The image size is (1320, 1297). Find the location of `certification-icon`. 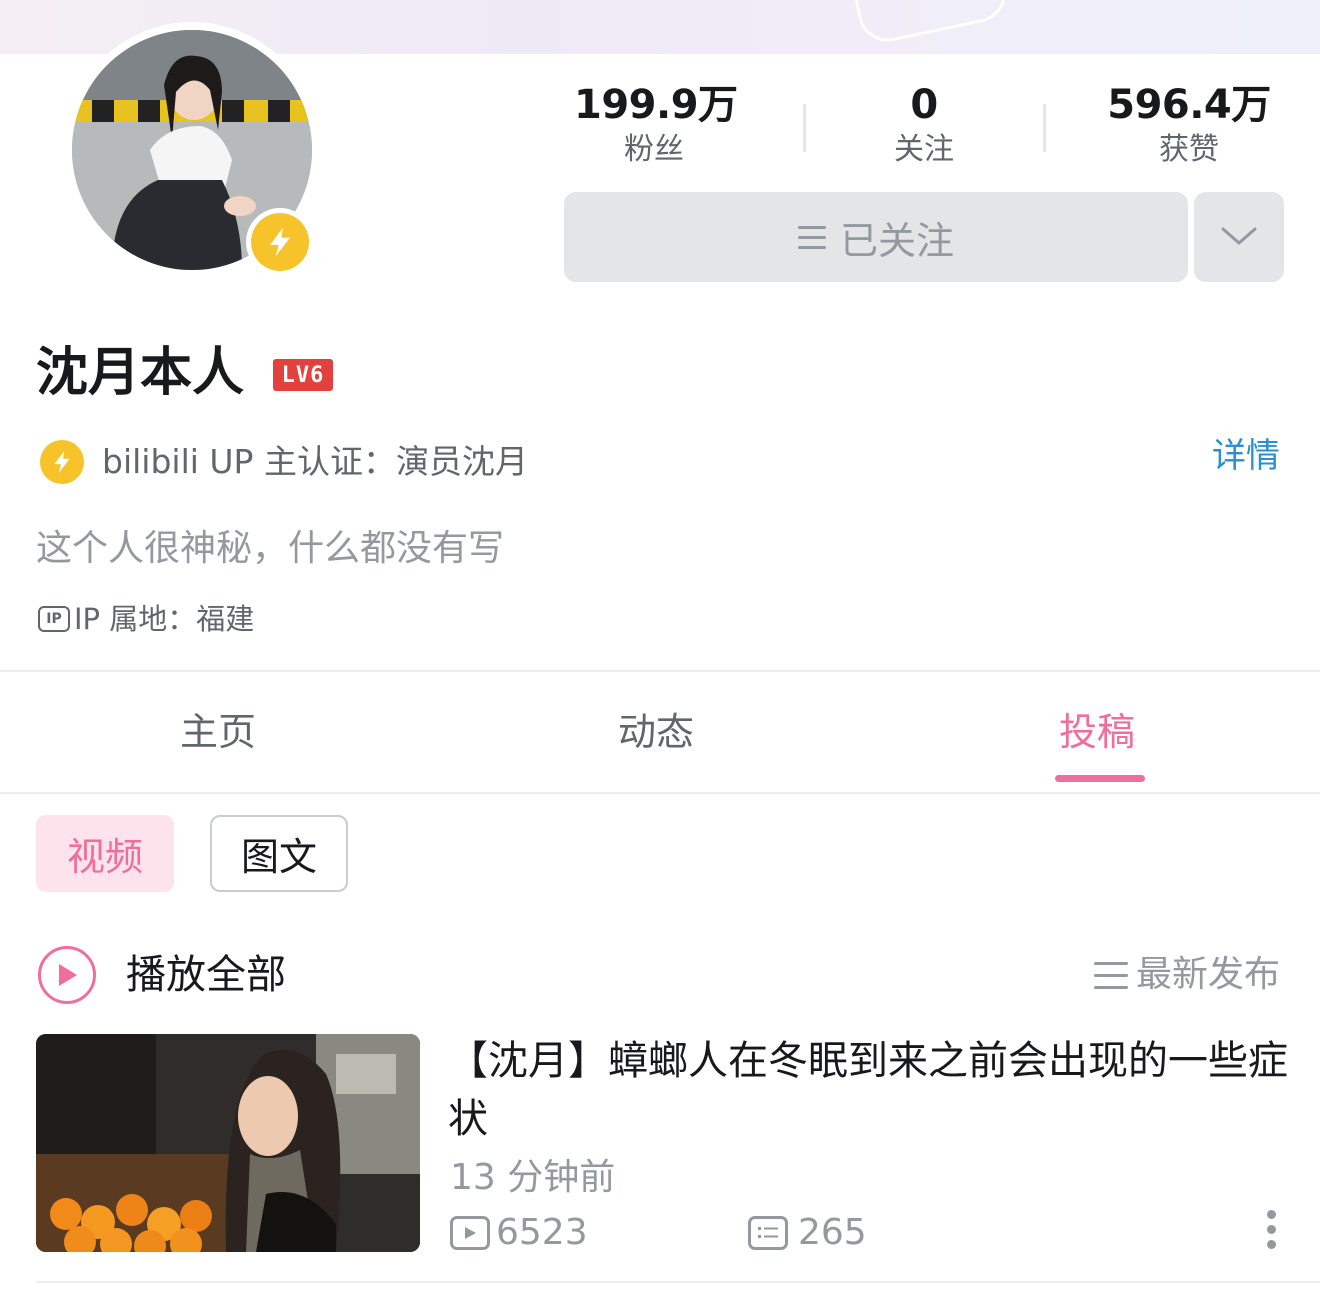

certification-icon is located at coordinates (62, 462).